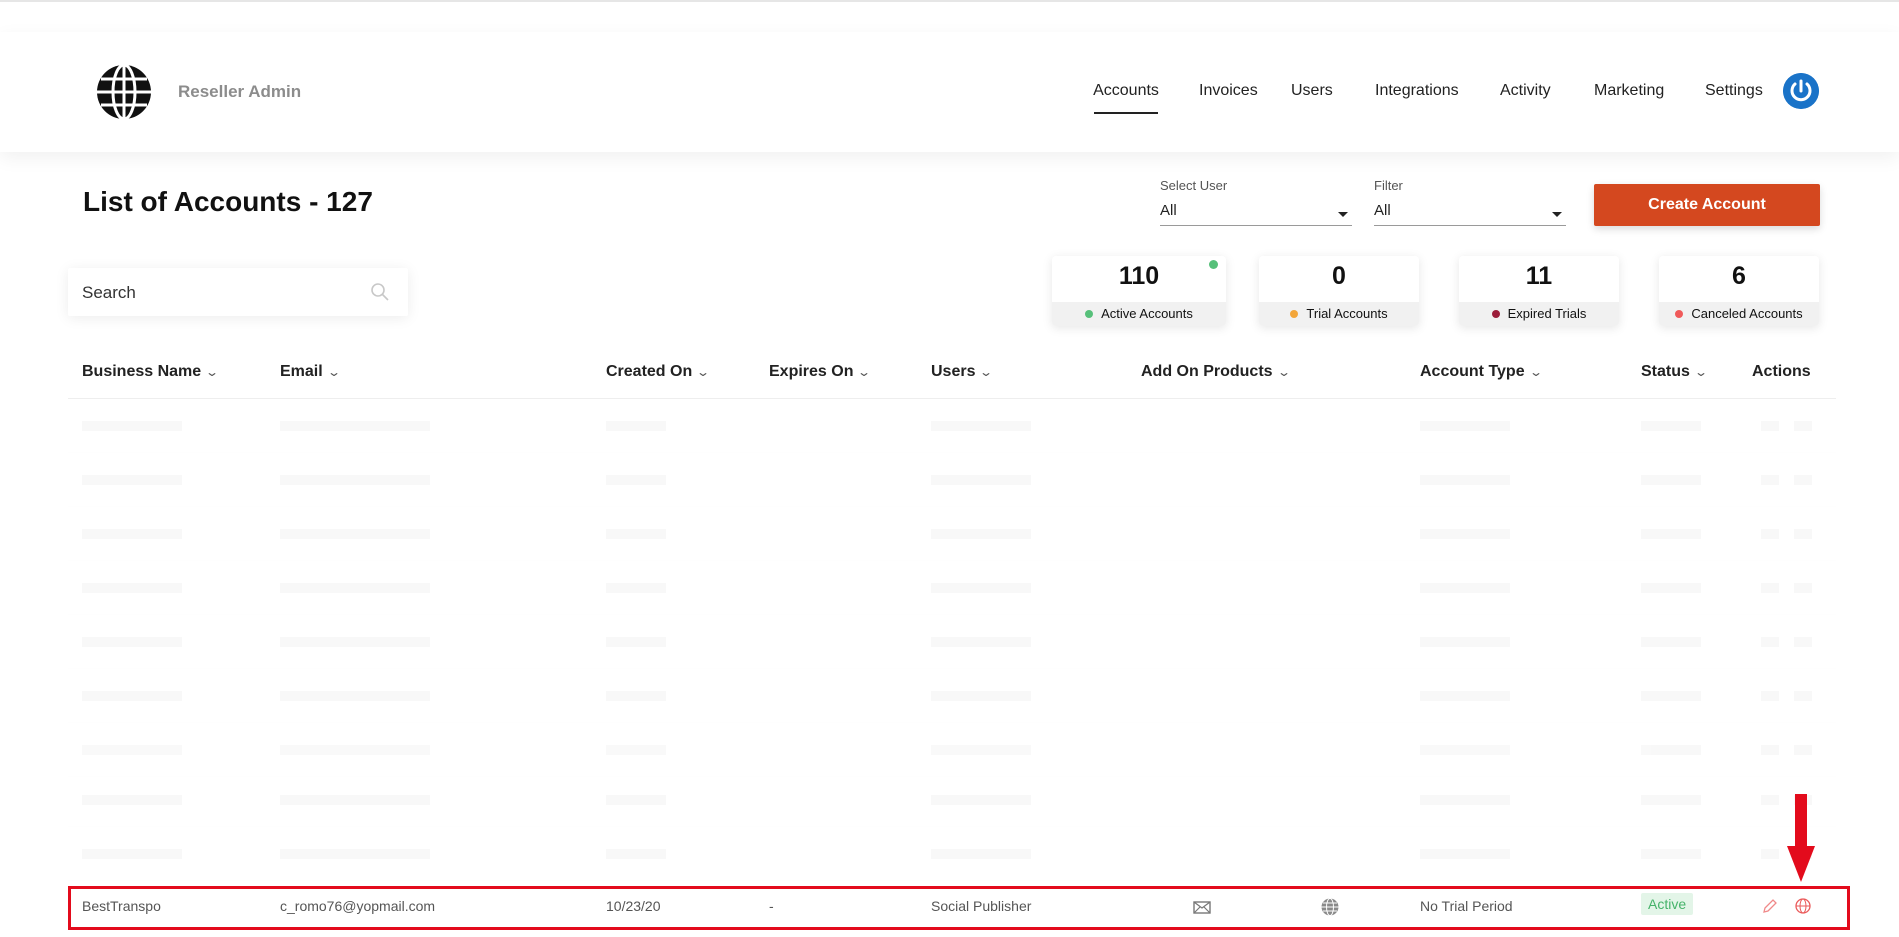 The height and width of the screenshot is (937, 1899). What do you see at coordinates (1339, 276) in the screenshot?
I see `stat-value: 0` at bounding box center [1339, 276].